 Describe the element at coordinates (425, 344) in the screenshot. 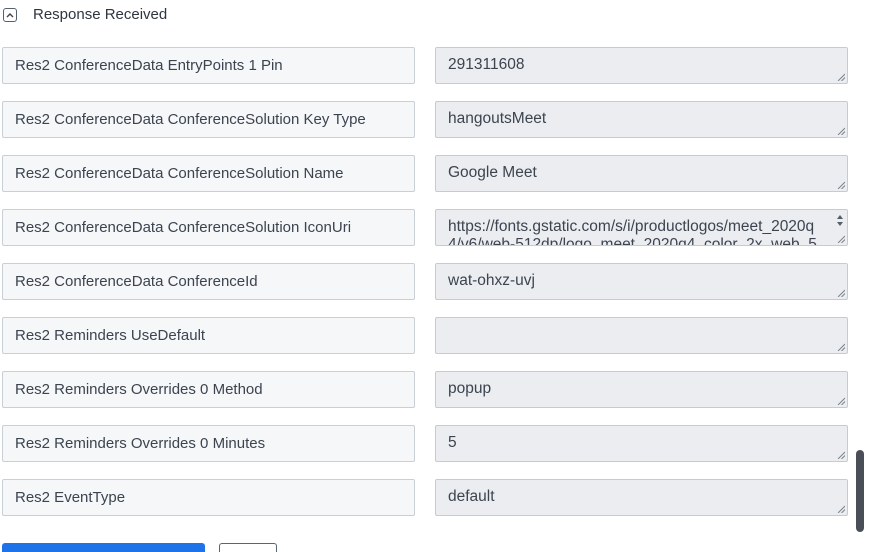

I see `field-row: Res2 Reminders UseDefault` at that location.